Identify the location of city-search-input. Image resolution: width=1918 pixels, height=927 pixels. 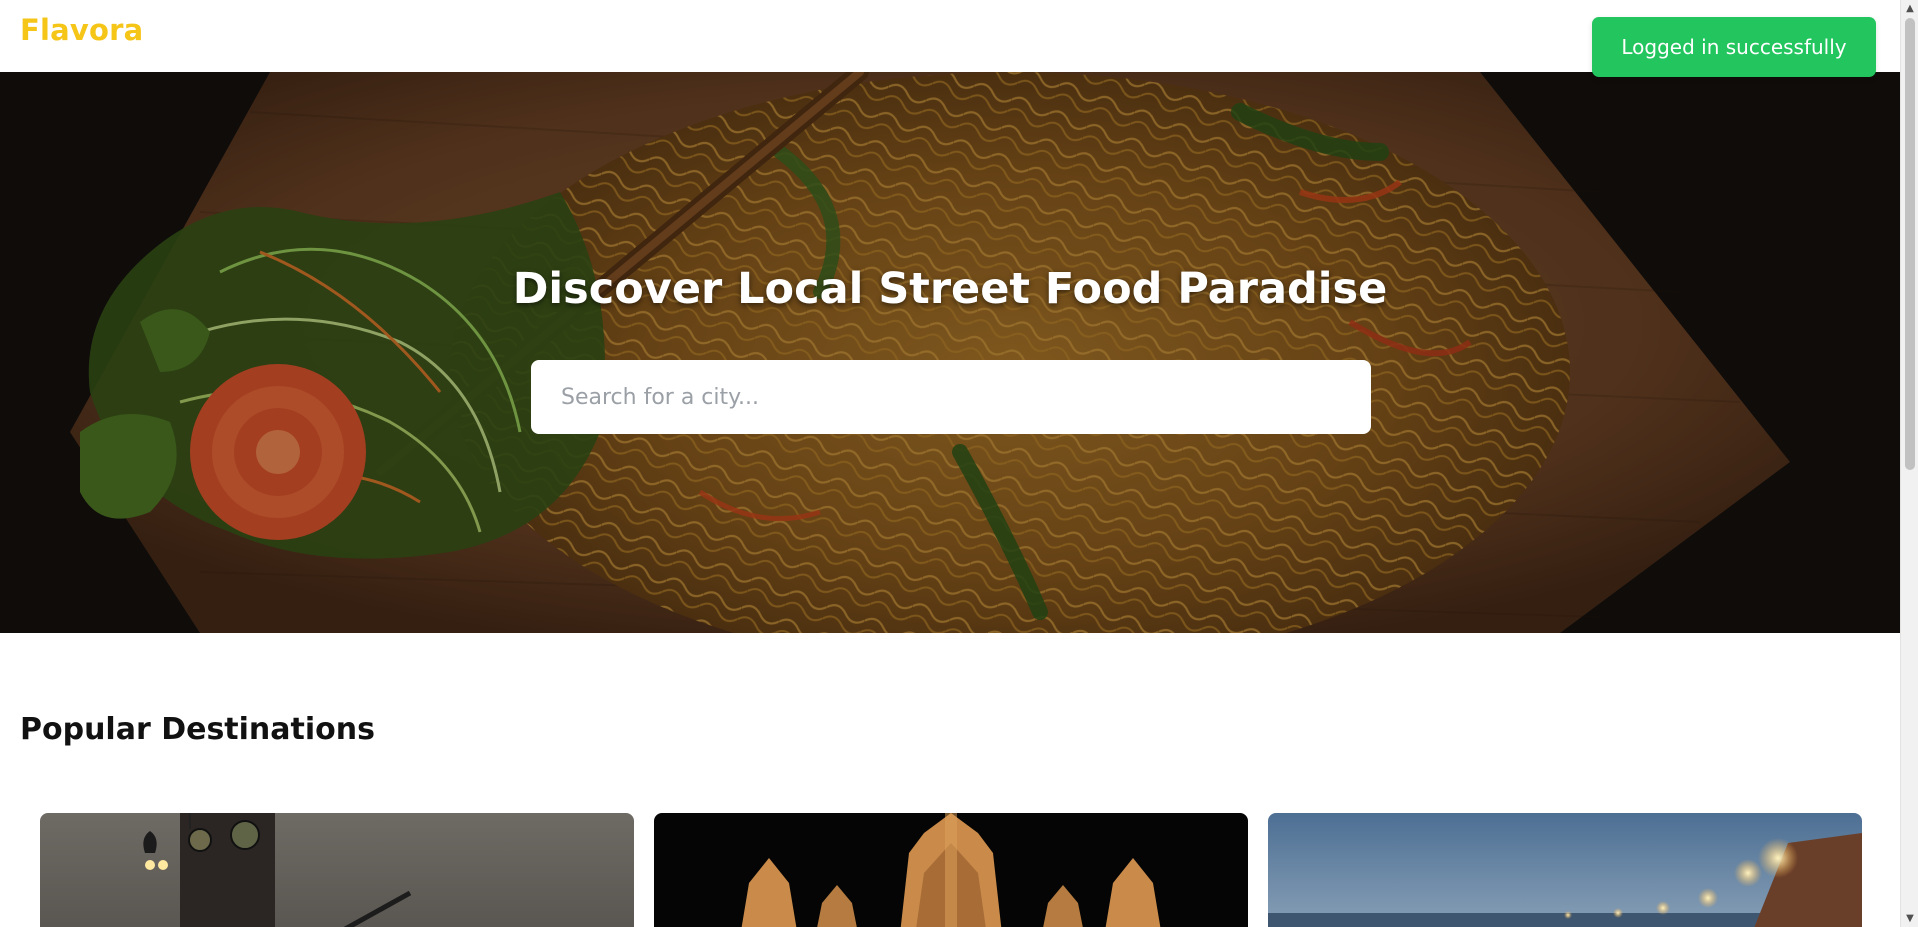
(951, 397).